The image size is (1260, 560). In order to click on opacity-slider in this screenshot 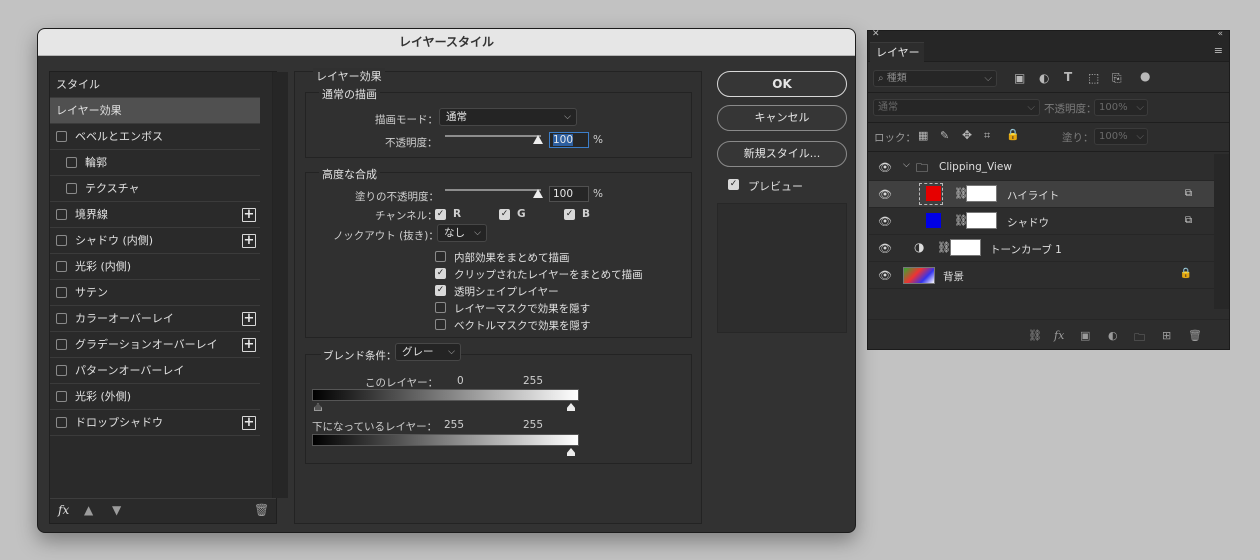, I will do `click(493, 136)`.